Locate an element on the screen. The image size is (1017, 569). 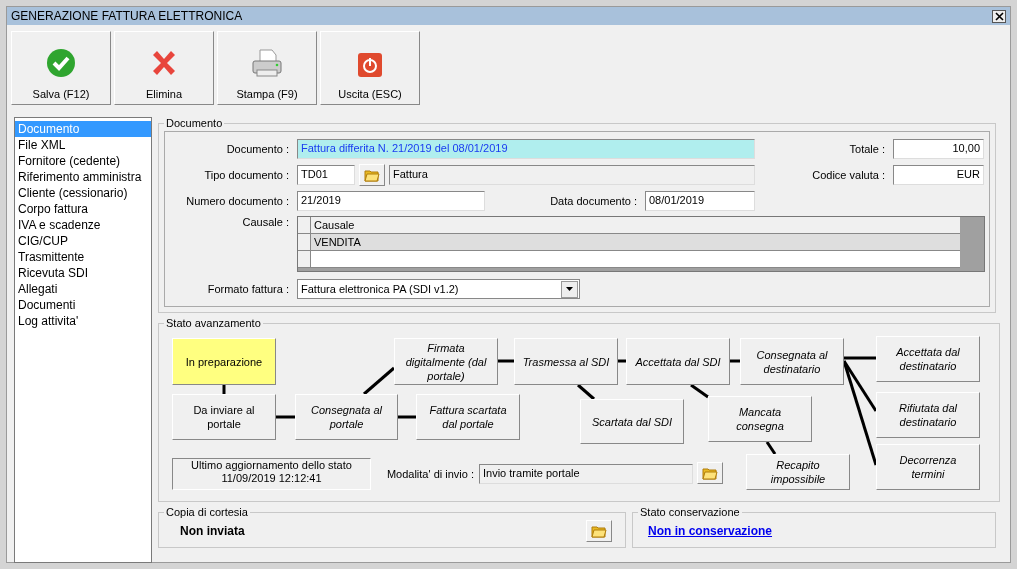
status-node: Firmata digitalmente (dal portale) is located at coordinates (446, 361).